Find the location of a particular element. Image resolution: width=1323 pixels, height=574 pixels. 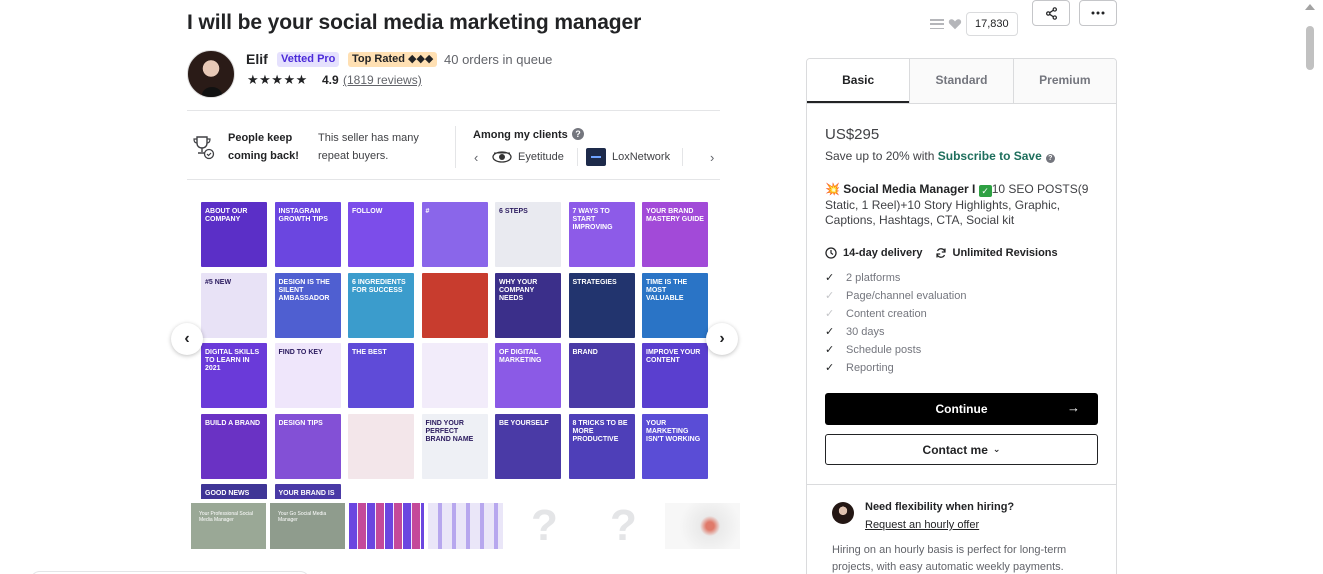

gallery-tile: Why your company needs is located at coordinates (528, 305).